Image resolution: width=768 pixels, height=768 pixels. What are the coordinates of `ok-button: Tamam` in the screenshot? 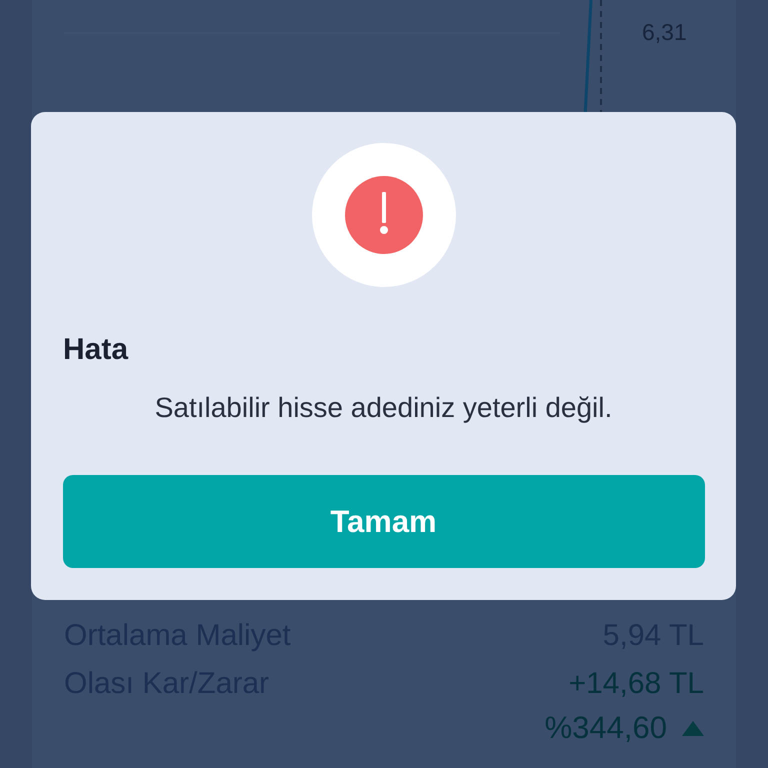 It's located at (383, 521).